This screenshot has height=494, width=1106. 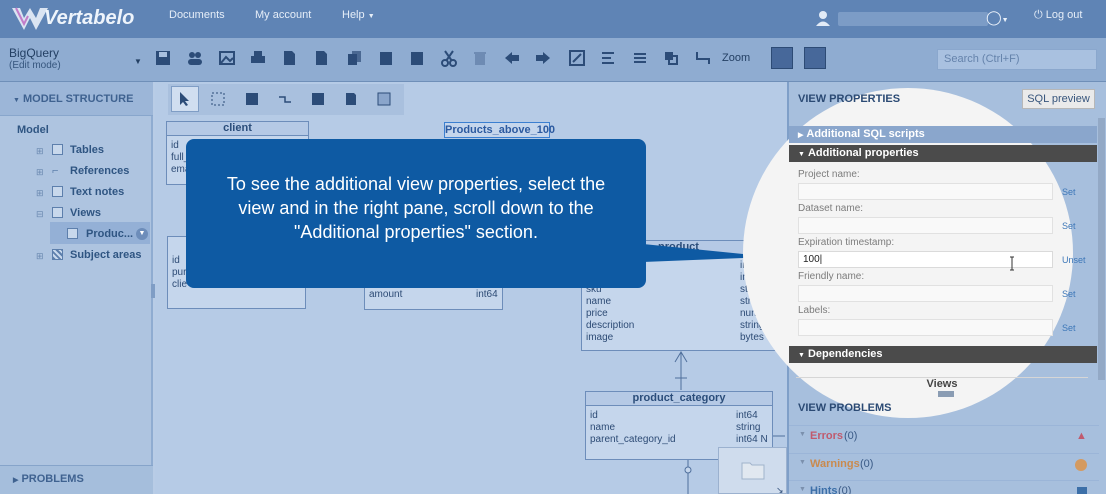 I want to click on problems-label: PROBLEMS, so click(x=52, y=479).